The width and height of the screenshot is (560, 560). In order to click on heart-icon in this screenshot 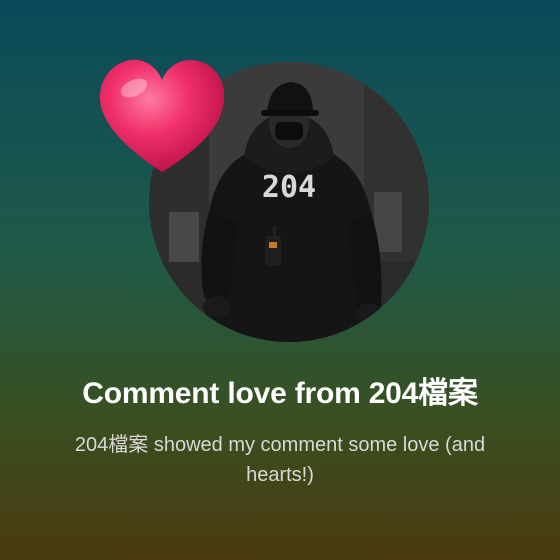, I will do `click(162, 117)`.